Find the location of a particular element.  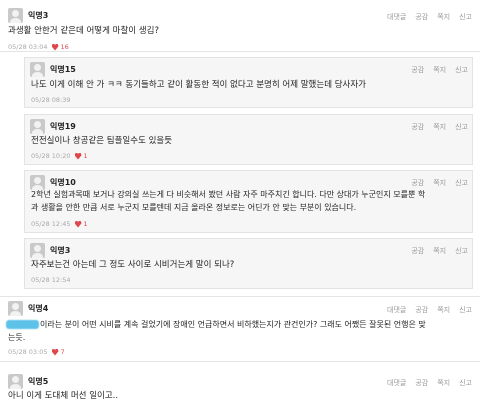

reply-nickname: 익명15 is located at coordinates (63, 69).